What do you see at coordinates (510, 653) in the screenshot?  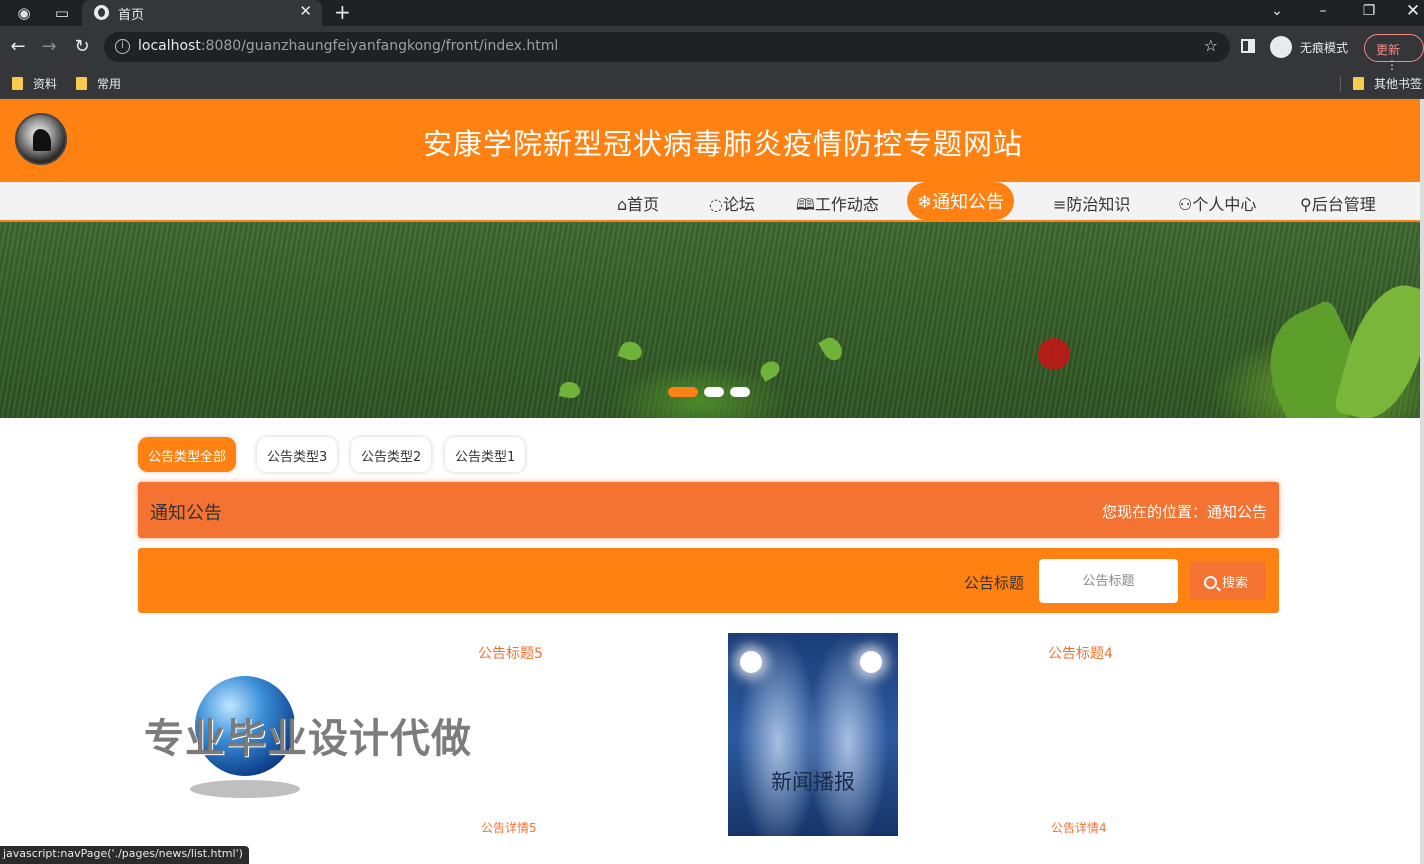 I see `news-title-1: 公告标题5` at bounding box center [510, 653].